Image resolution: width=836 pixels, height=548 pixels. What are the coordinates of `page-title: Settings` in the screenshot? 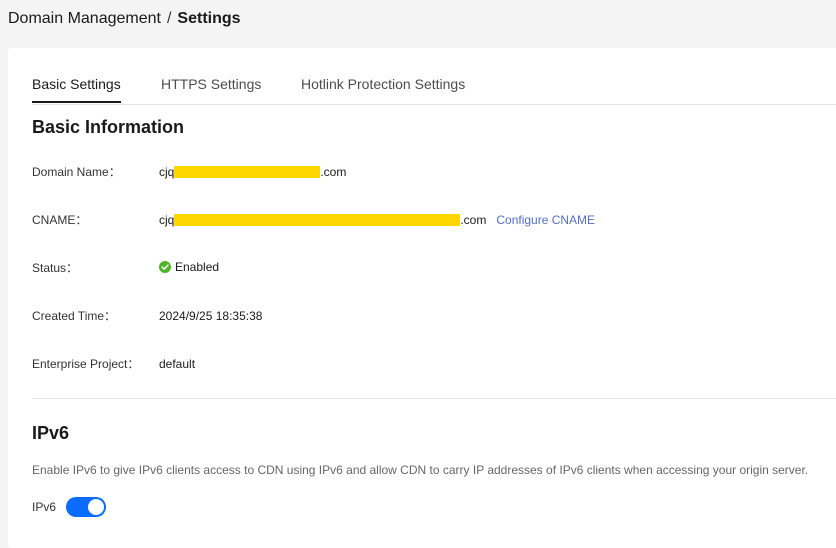 It's located at (209, 18).